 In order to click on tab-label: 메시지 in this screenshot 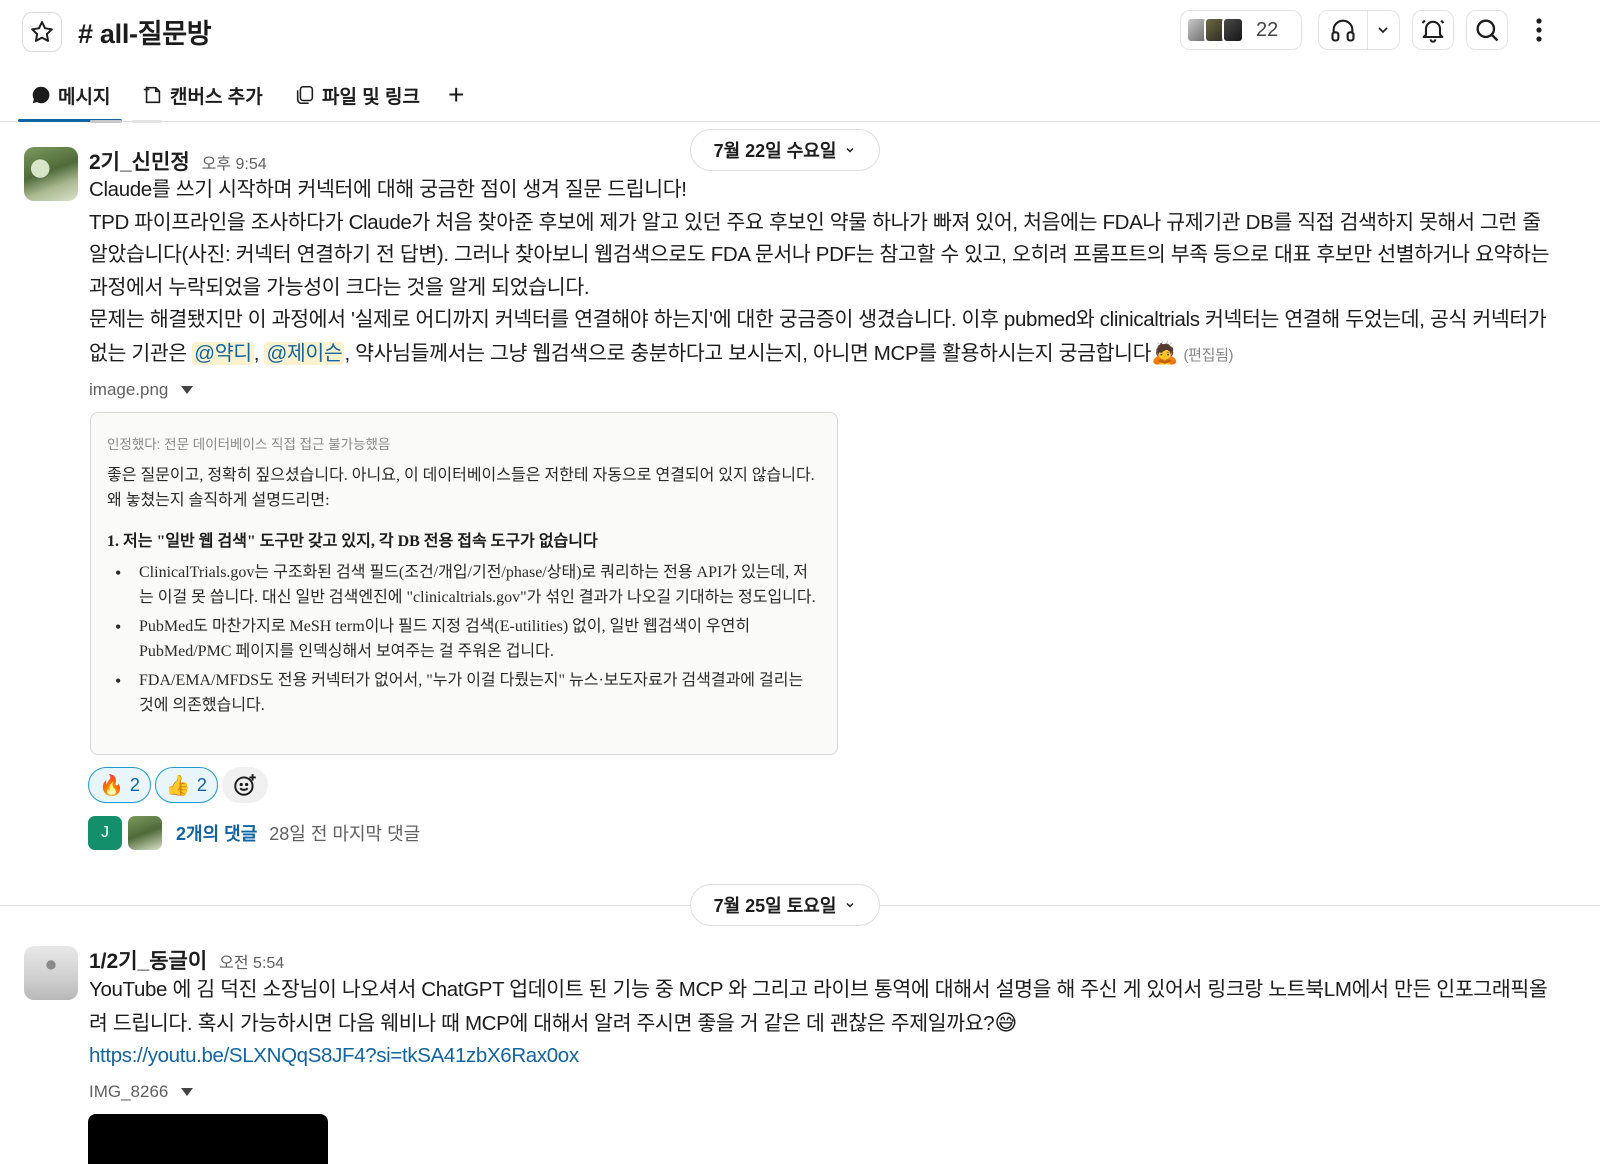, I will do `click(84, 97)`.